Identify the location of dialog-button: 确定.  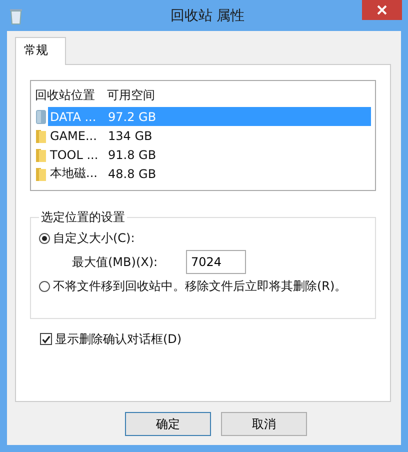
(168, 424).